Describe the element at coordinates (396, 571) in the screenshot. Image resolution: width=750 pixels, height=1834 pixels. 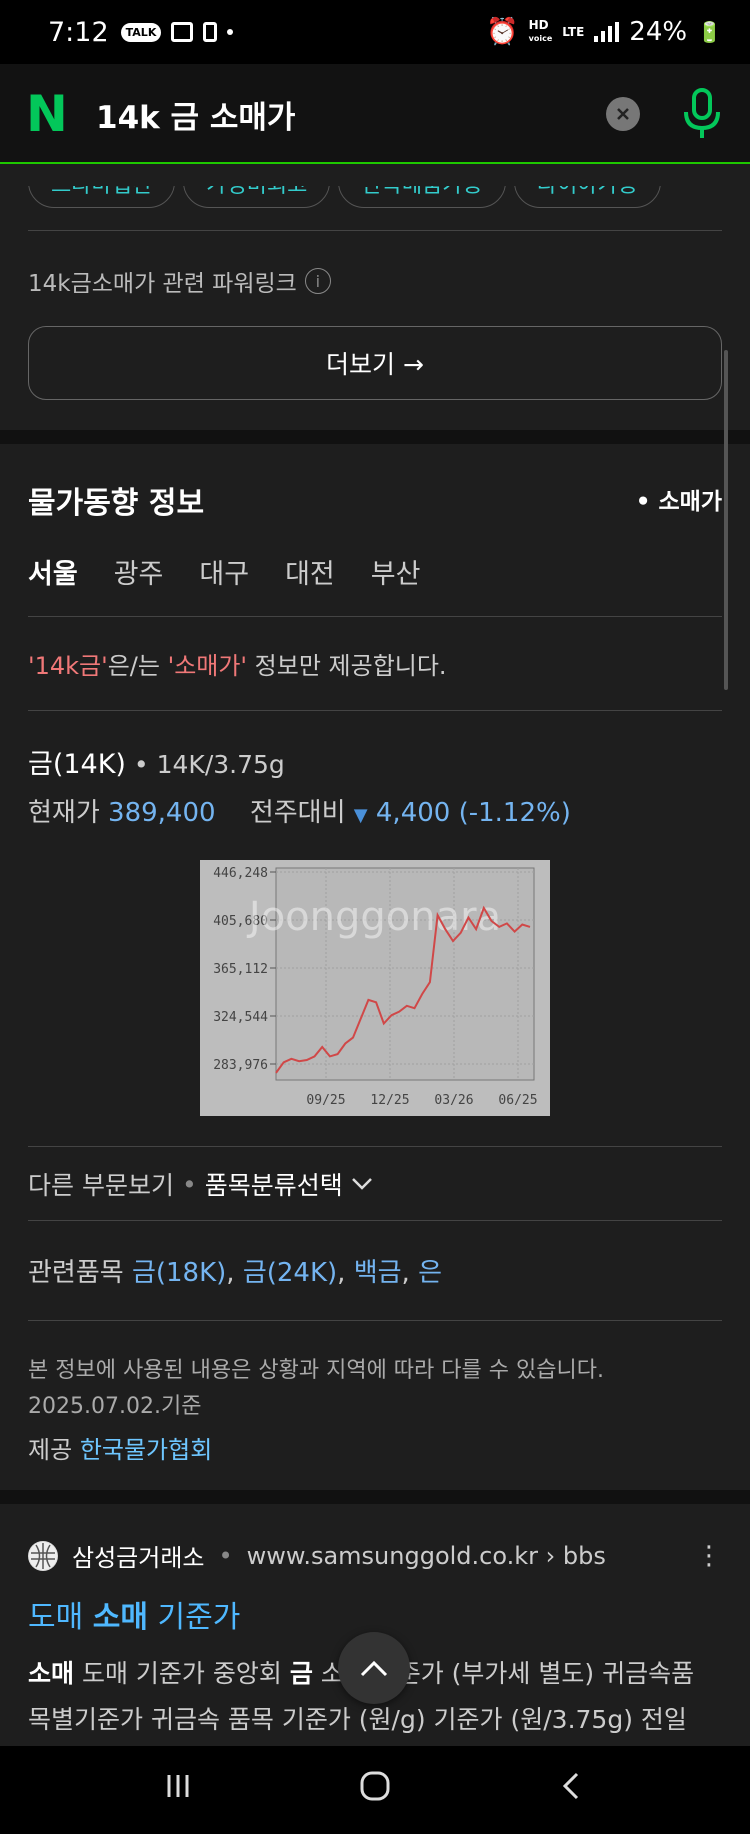
I see `tab-busan: 부산` at that location.